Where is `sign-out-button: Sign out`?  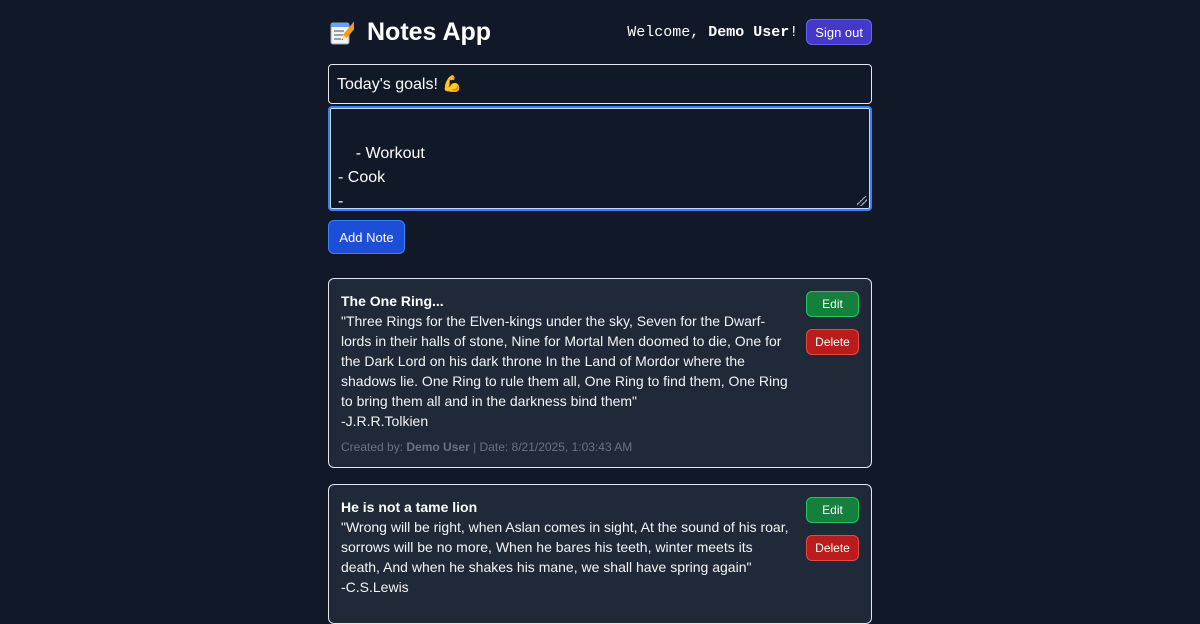
sign-out-button: Sign out is located at coordinates (839, 32).